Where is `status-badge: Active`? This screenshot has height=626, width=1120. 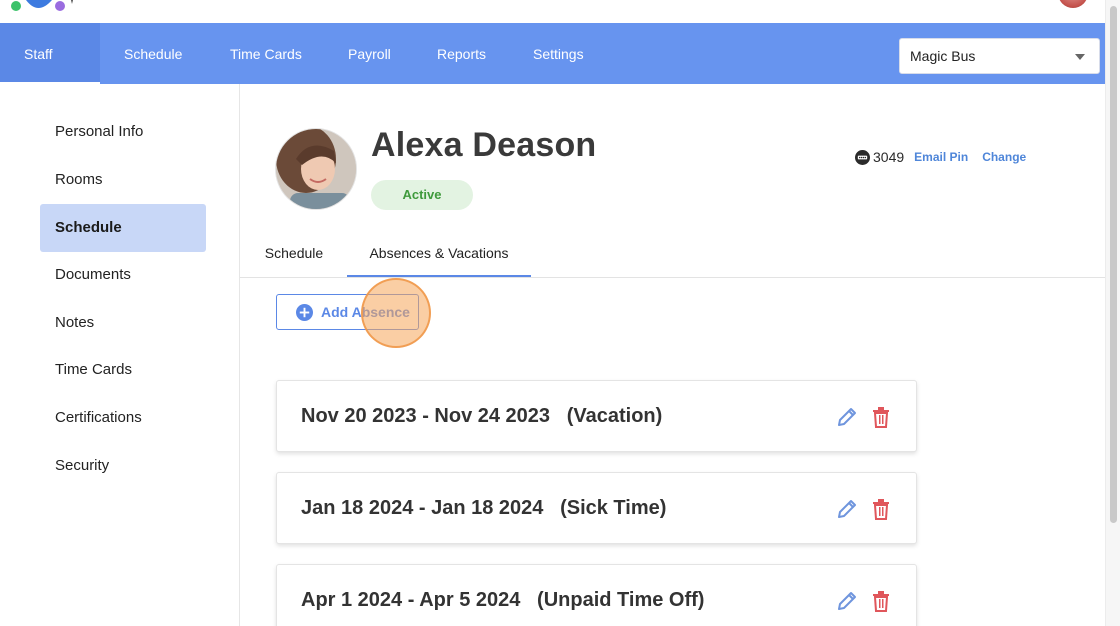
status-badge: Active is located at coordinates (422, 195).